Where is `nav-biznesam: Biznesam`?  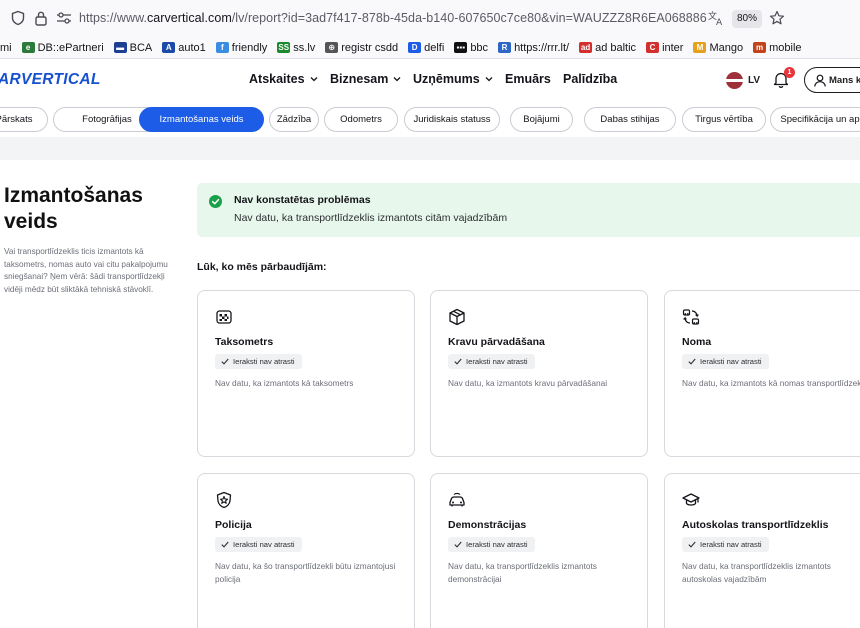
nav-biznesam: Biznesam is located at coordinates (365, 79).